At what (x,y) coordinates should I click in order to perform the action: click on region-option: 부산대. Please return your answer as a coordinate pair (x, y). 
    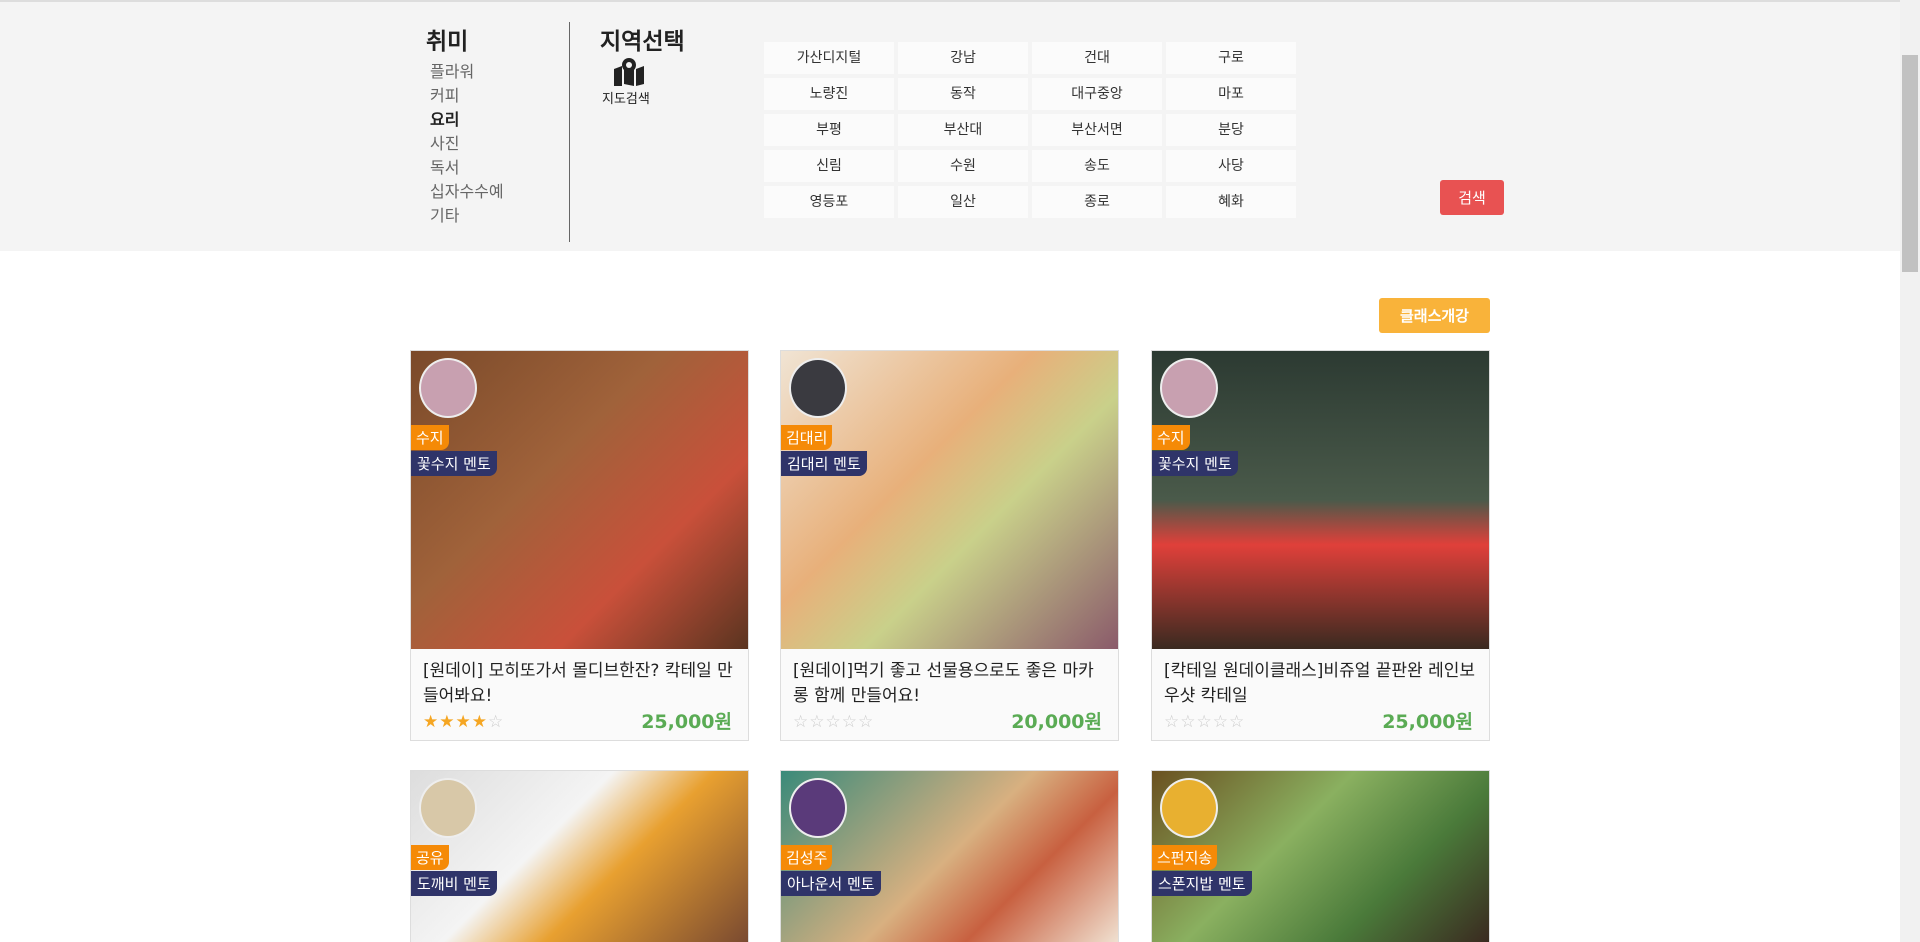
    Looking at the image, I should click on (963, 130).